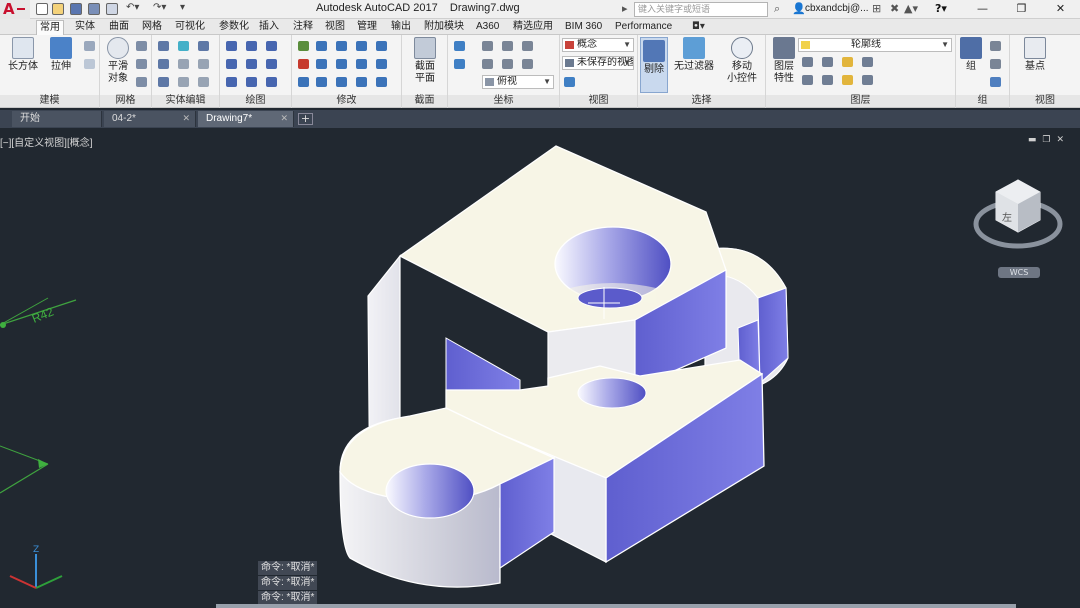 Image resolution: width=1080 pixels, height=608 pixels. Describe the element at coordinates (507, 64) in the screenshot. I see `ucs-y-icon` at that location.